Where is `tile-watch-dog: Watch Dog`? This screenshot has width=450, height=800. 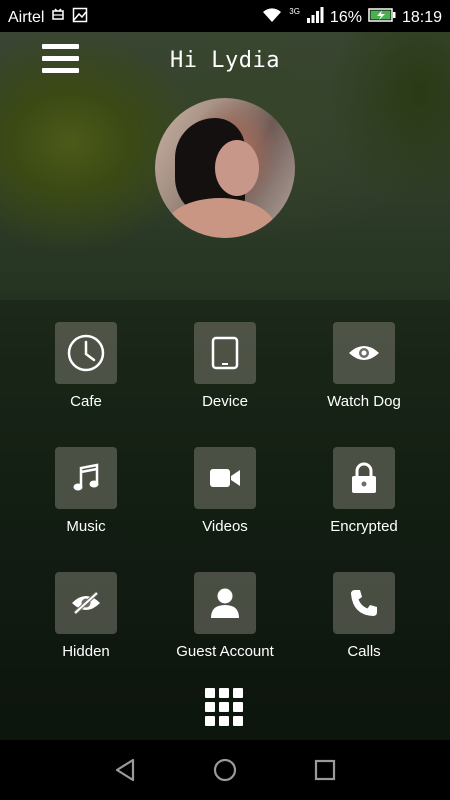 tile-watch-dog: Watch Dog is located at coordinates (364, 366).